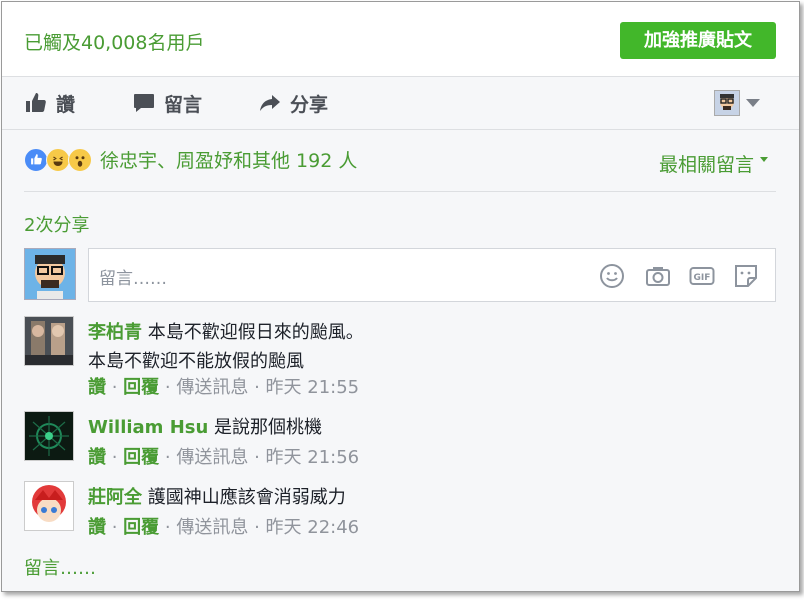  What do you see at coordinates (56, 224) in the screenshot?
I see `share-count: 2次分享` at bounding box center [56, 224].